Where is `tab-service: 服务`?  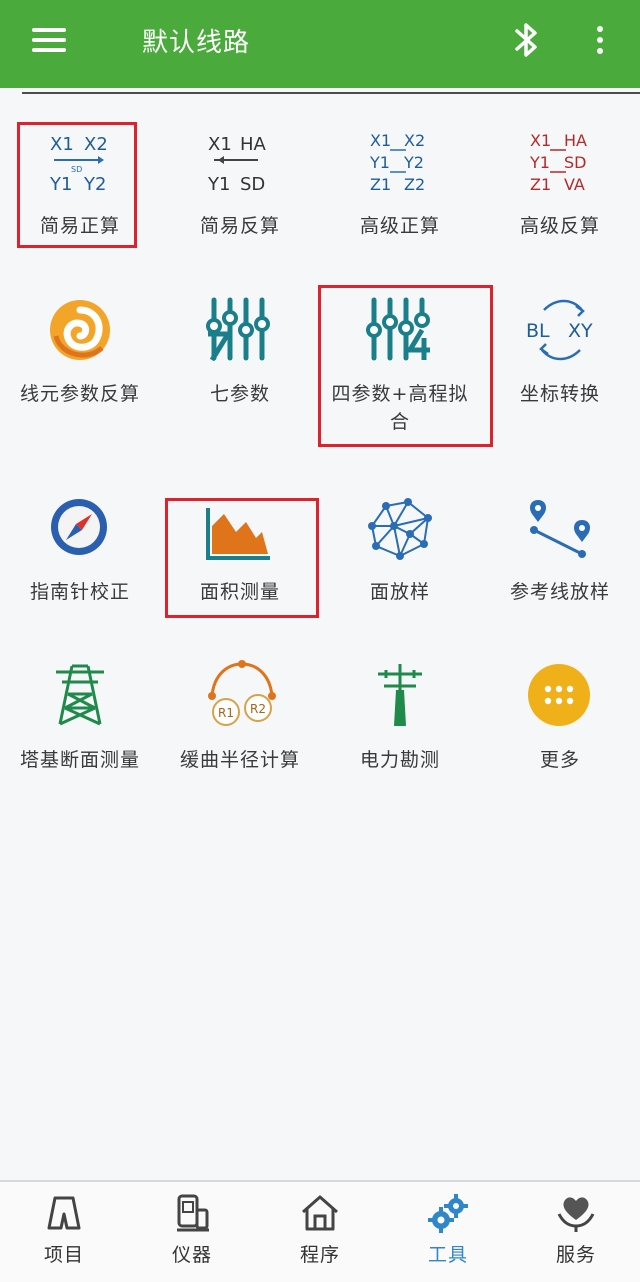 tab-service: 服务 is located at coordinates (576, 1232).